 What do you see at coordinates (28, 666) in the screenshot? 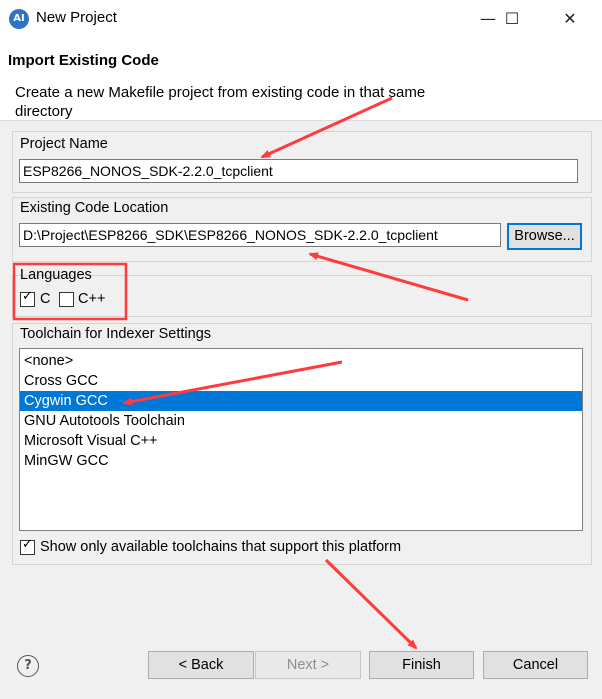
I see `help-icon: ?` at bounding box center [28, 666].